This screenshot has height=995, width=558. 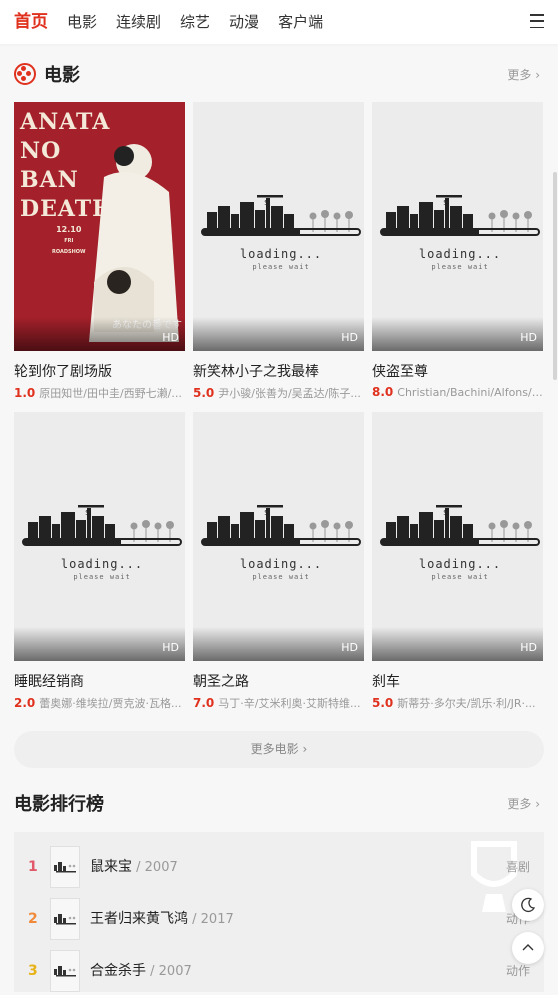 What do you see at coordinates (555, 276) in the screenshot?
I see `scrollbar` at bounding box center [555, 276].